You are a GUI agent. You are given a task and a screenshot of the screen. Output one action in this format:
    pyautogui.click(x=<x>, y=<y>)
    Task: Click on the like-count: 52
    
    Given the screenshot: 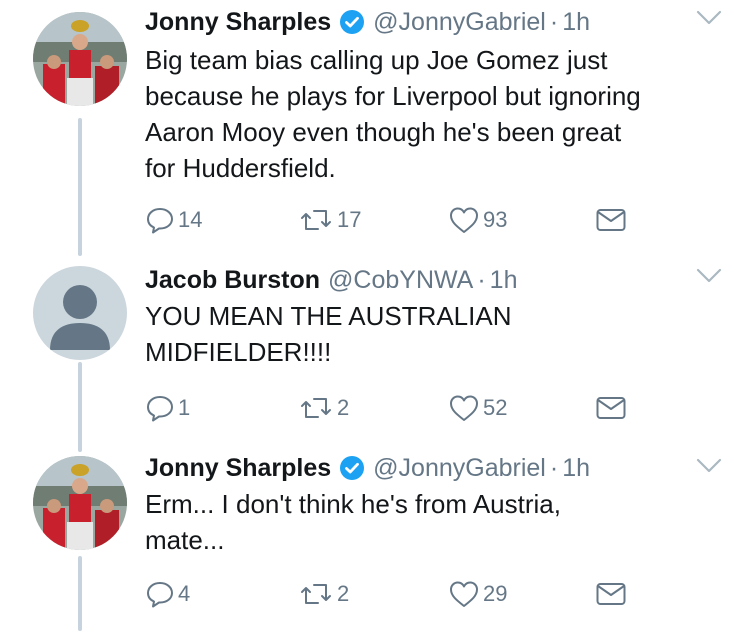 What is the action you would take?
    pyautogui.click(x=495, y=407)
    